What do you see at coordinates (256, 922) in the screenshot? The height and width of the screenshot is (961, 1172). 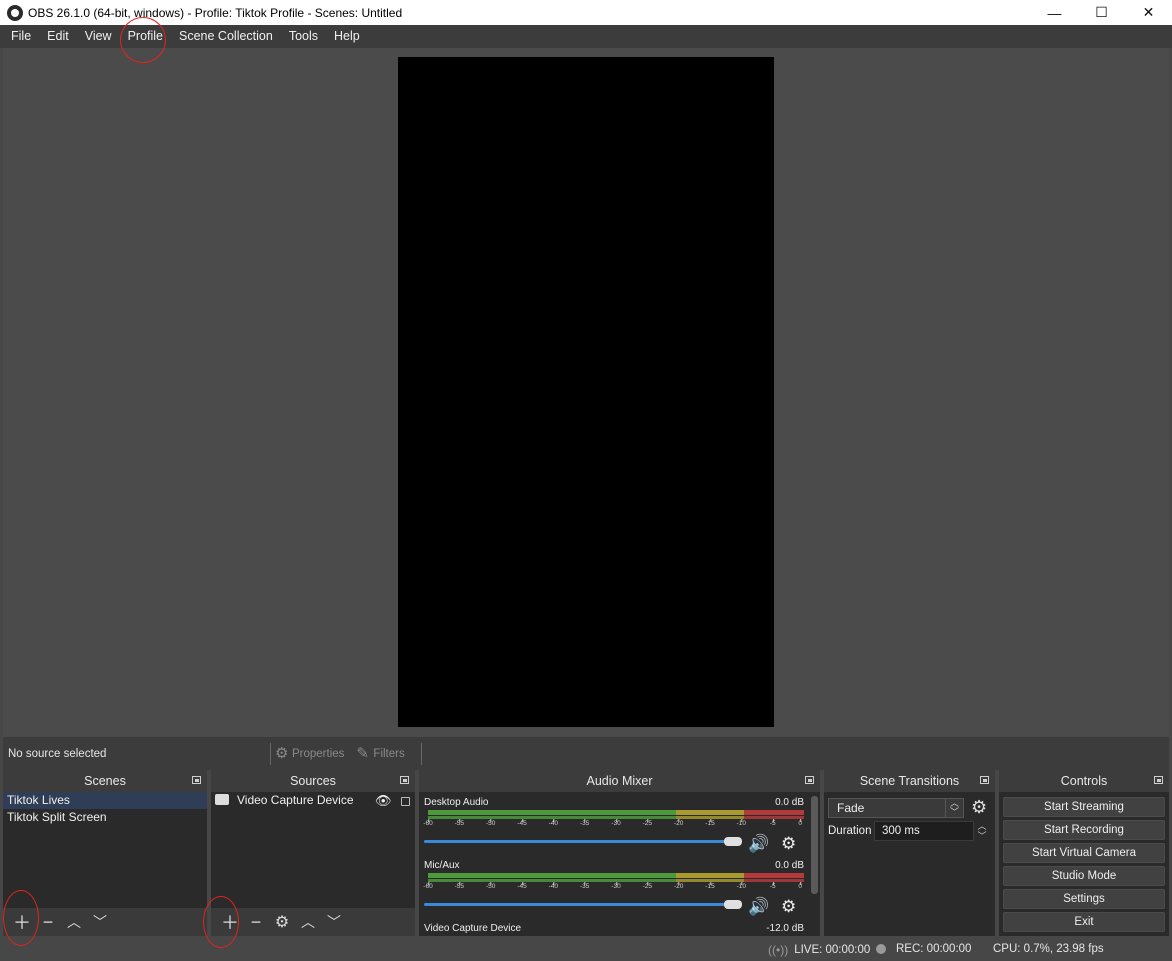 I see `remove-source-button: −` at bounding box center [256, 922].